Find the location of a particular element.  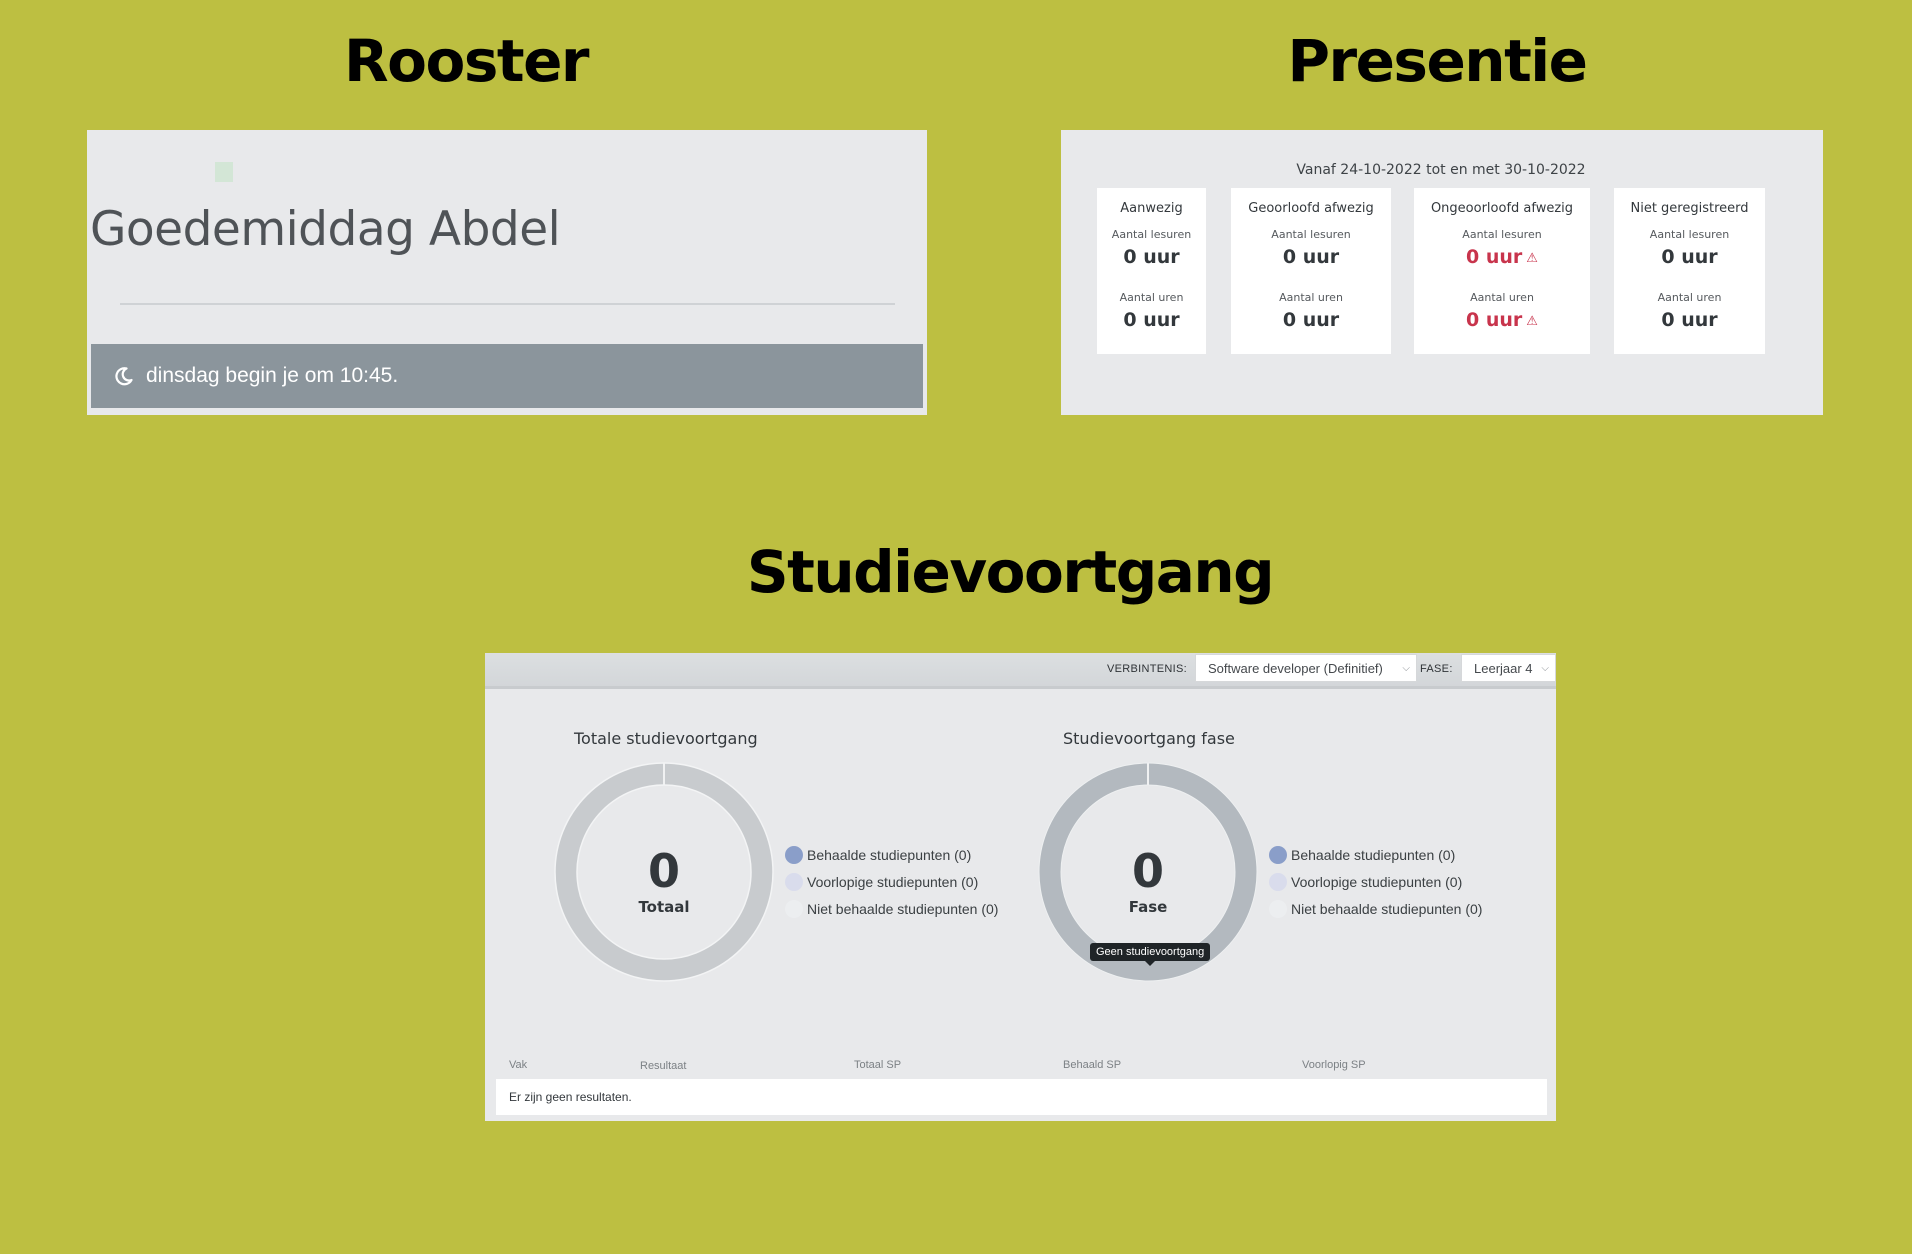

card-value-lesuren: 0 uur ⚠ is located at coordinates (1502, 257).